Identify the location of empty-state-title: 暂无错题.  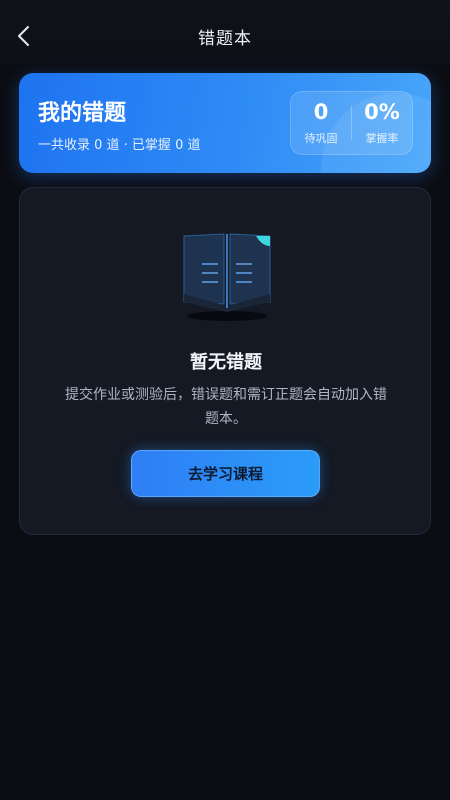
(226, 362).